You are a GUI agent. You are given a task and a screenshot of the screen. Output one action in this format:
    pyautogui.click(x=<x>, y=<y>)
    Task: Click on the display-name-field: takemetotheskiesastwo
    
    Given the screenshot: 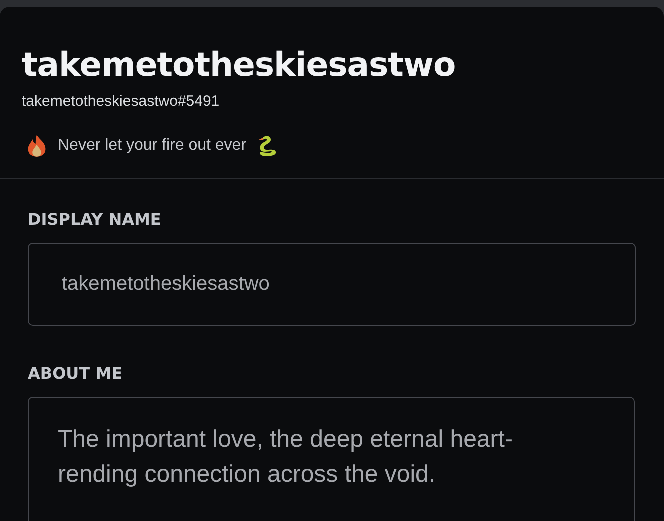 What is the action you would take?
    pyautogui.click(x=332, y=284)
    